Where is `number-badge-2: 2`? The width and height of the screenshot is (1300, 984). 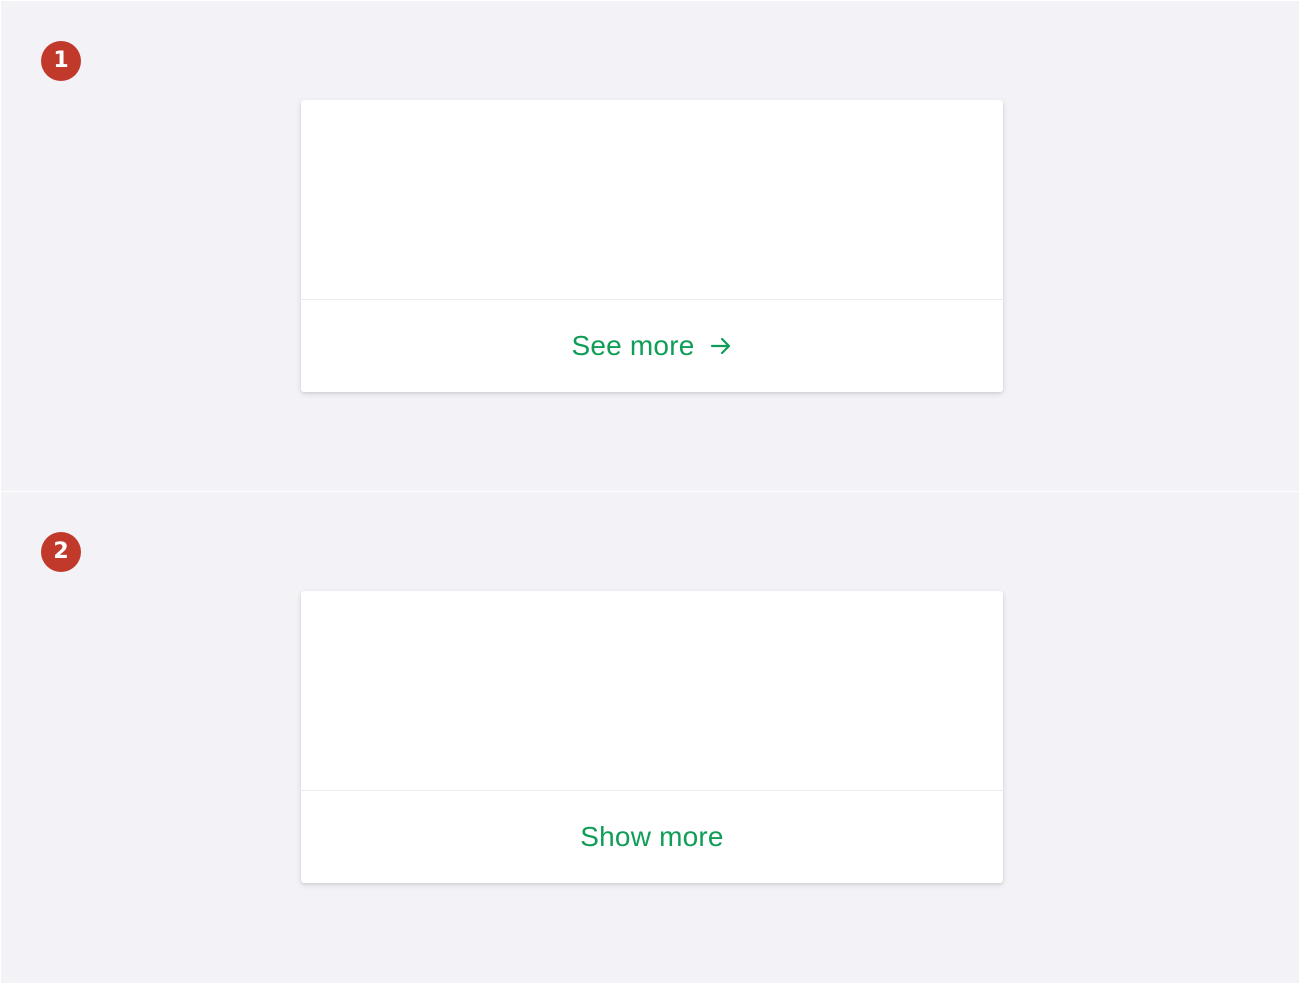
number-badge-2: 2 is located at coordinates (61, 552).